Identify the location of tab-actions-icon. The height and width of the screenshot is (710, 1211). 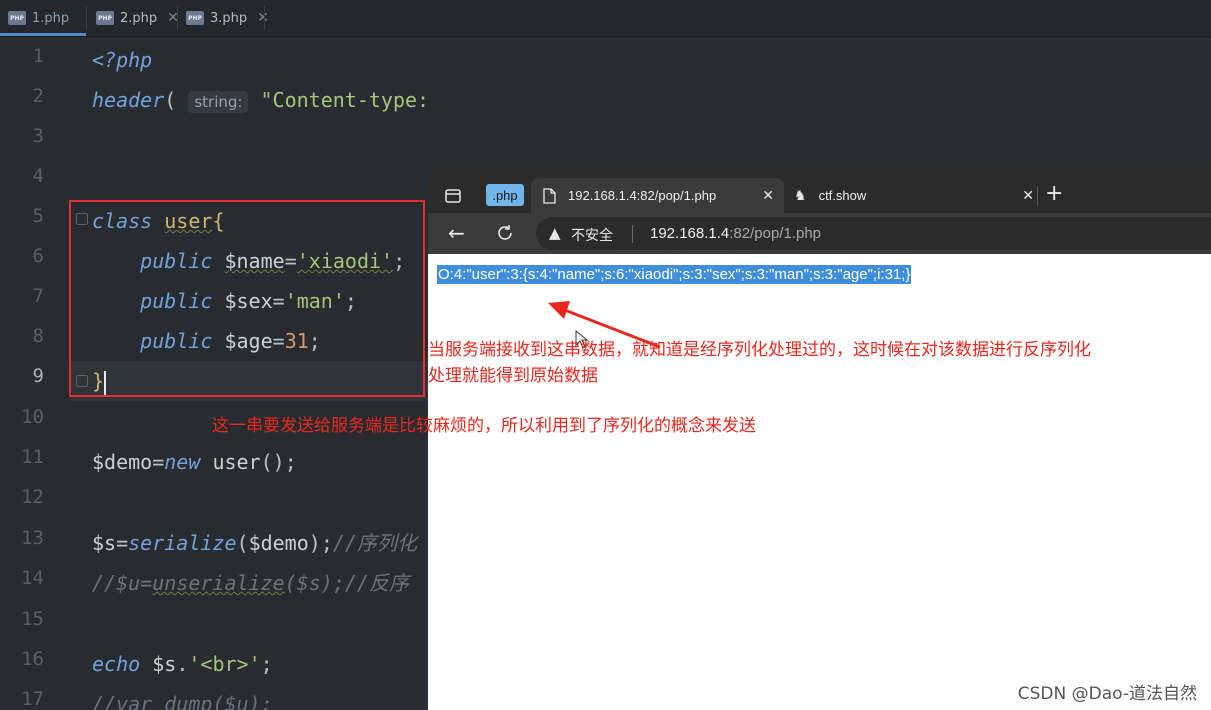
(453, 196).